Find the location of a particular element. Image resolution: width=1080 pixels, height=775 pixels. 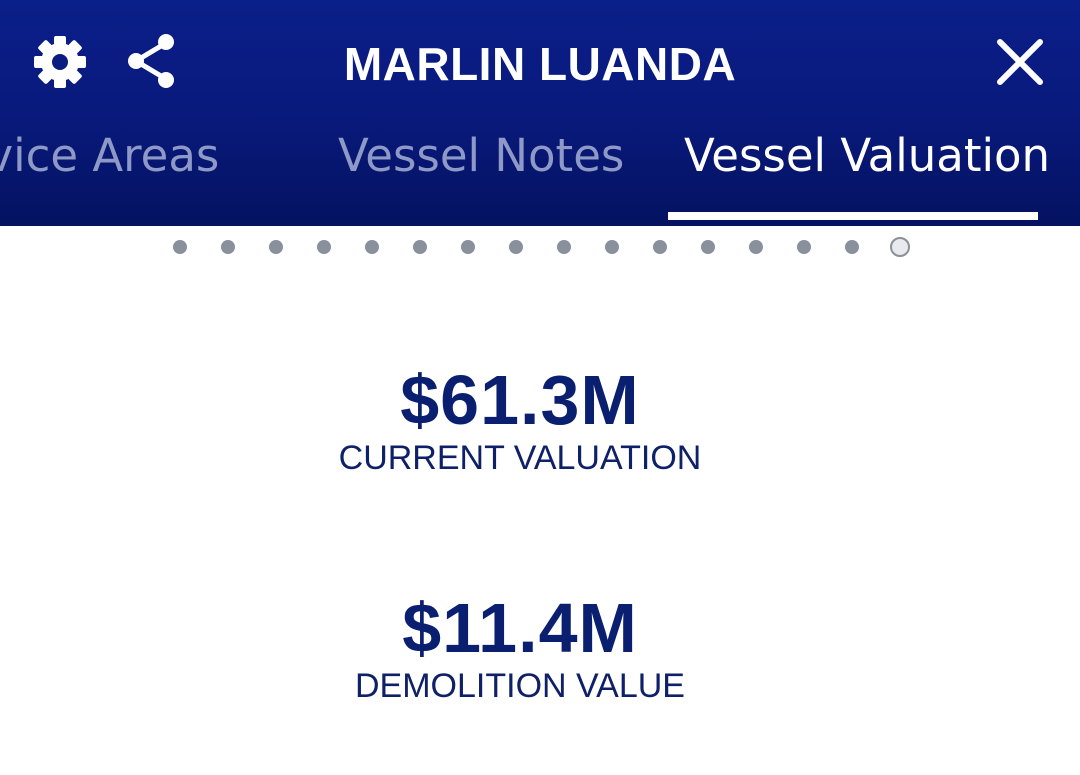

demolition-value-block: $11.4M DEMOLITION VALUE is located at coordinates (520, 648).